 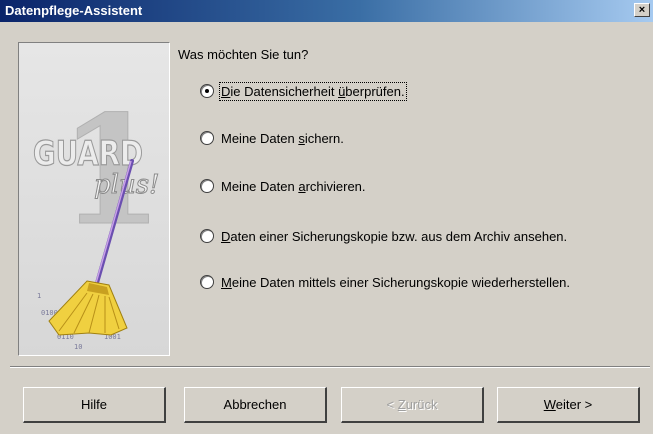 I want to click on back-button: < Zurück, so click(x=412, y=405).